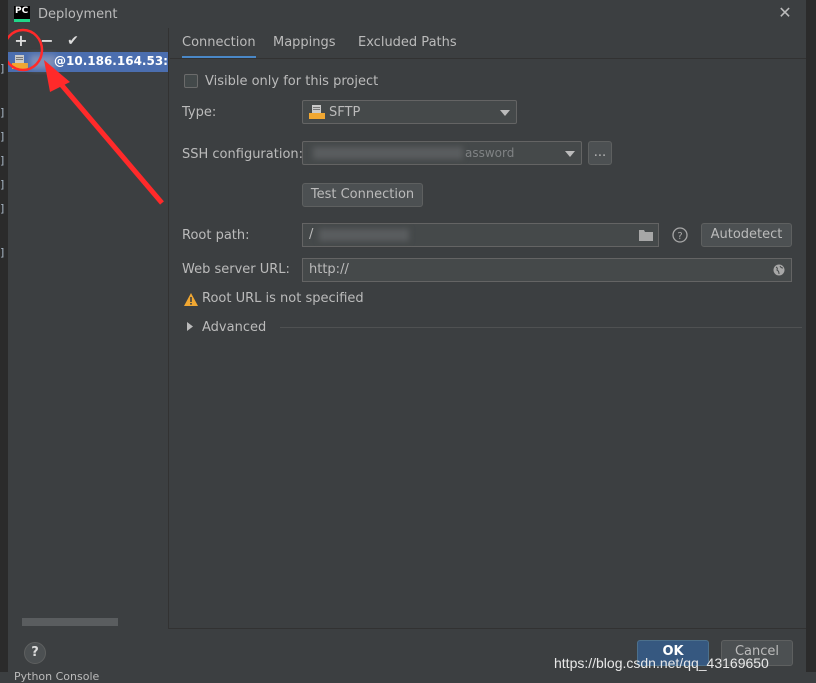 The image size is (816, 683). I want to click on folder-icon, so click(646, 235).